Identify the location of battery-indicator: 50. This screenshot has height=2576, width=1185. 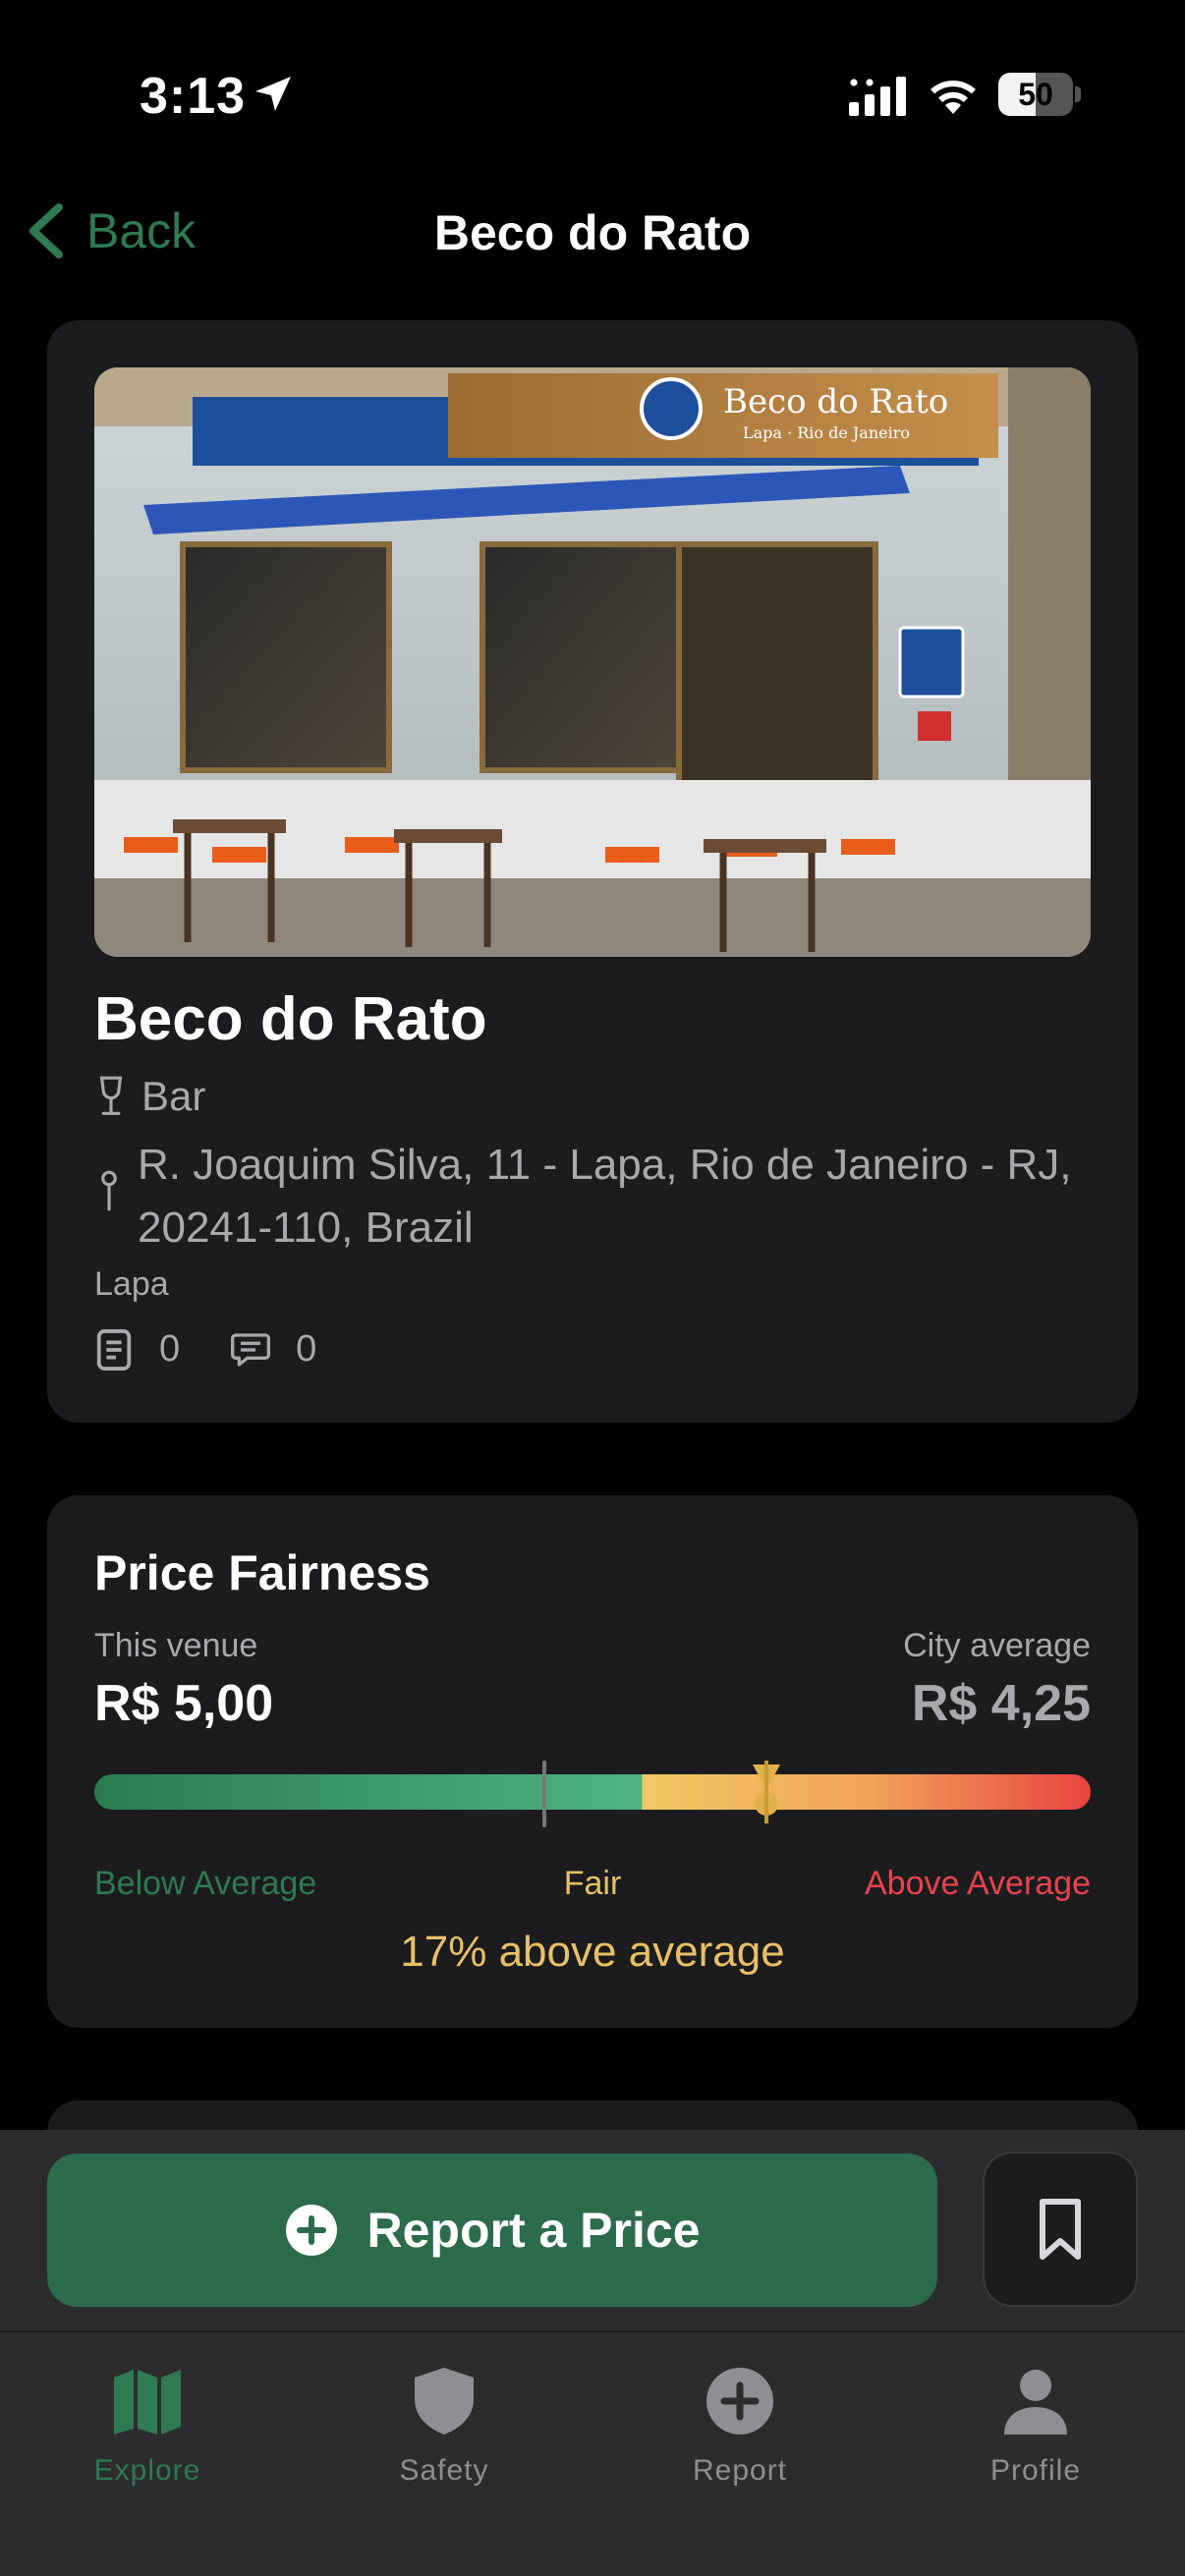
(1040, 94).